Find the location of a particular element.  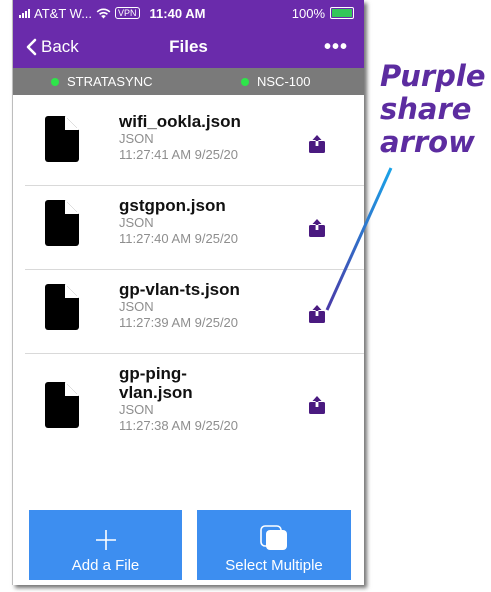

stacked-squares-icon is located at coordinates (273, 537).